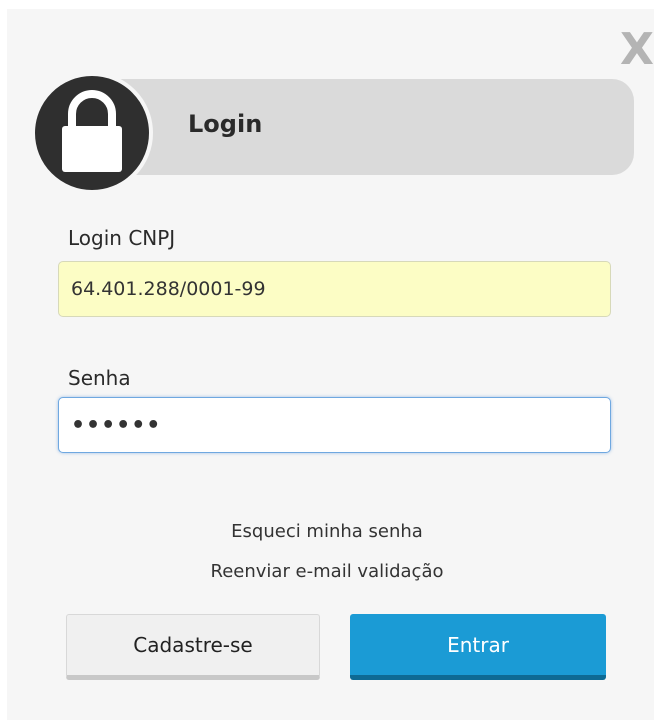 Image resolution: width=654 pixels, height=720 pixels. Describe the element at coordinates (327, 531) in the screenshot. I see `forgot-password-link: Esqueci minha senha` at that location.